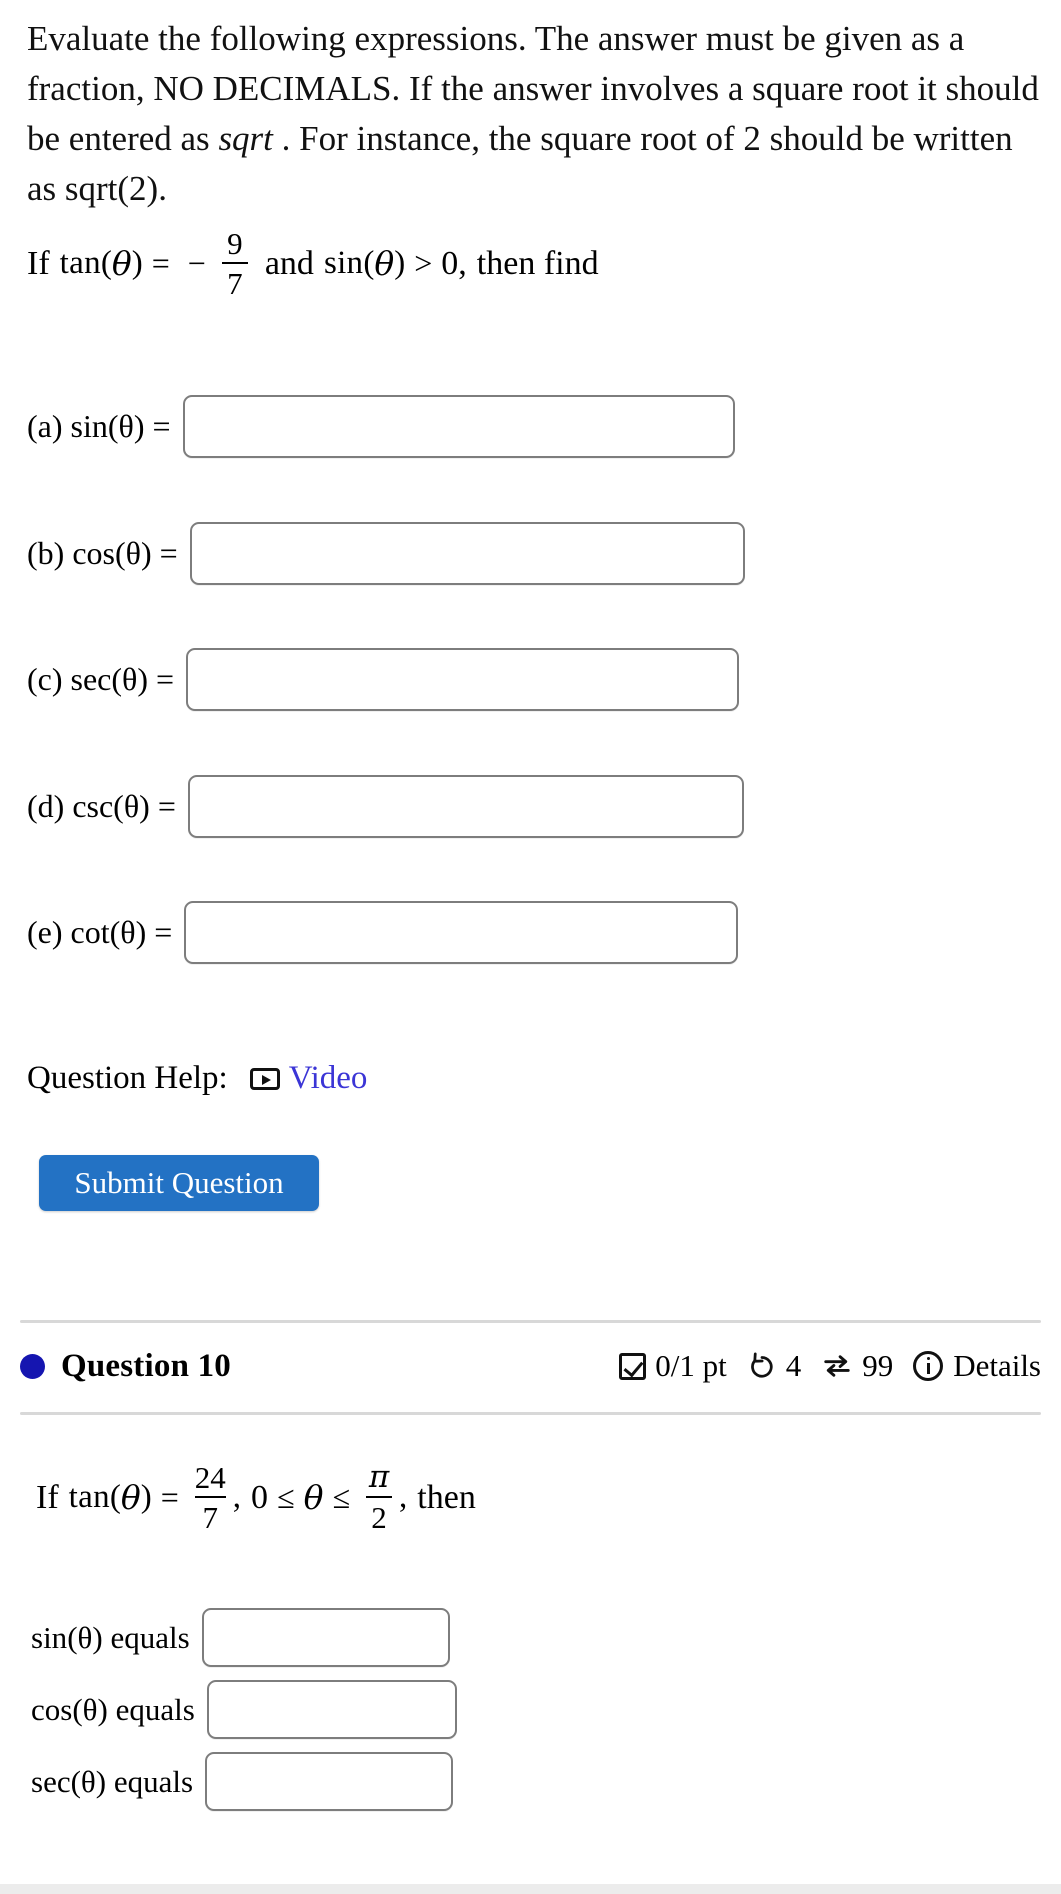 The width and height of the screenshot is (1061, 1894). Describe the element at coordinates (196, 263) in the screenshot. I see `prompt-minus: −` at that location.